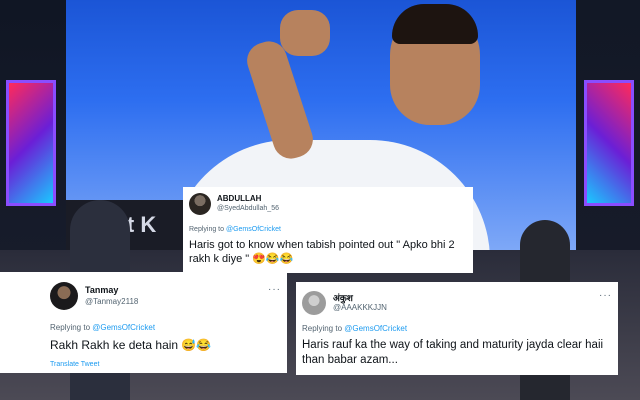  I want to click on tweet-author-handle: @AAAKKKJJN, so click(360, 307).